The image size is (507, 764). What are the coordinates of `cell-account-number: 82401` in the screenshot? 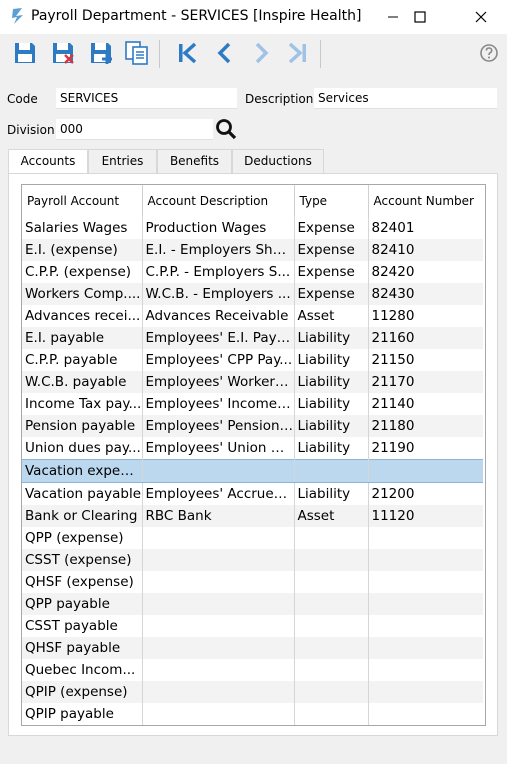 It's located at (425, 228).